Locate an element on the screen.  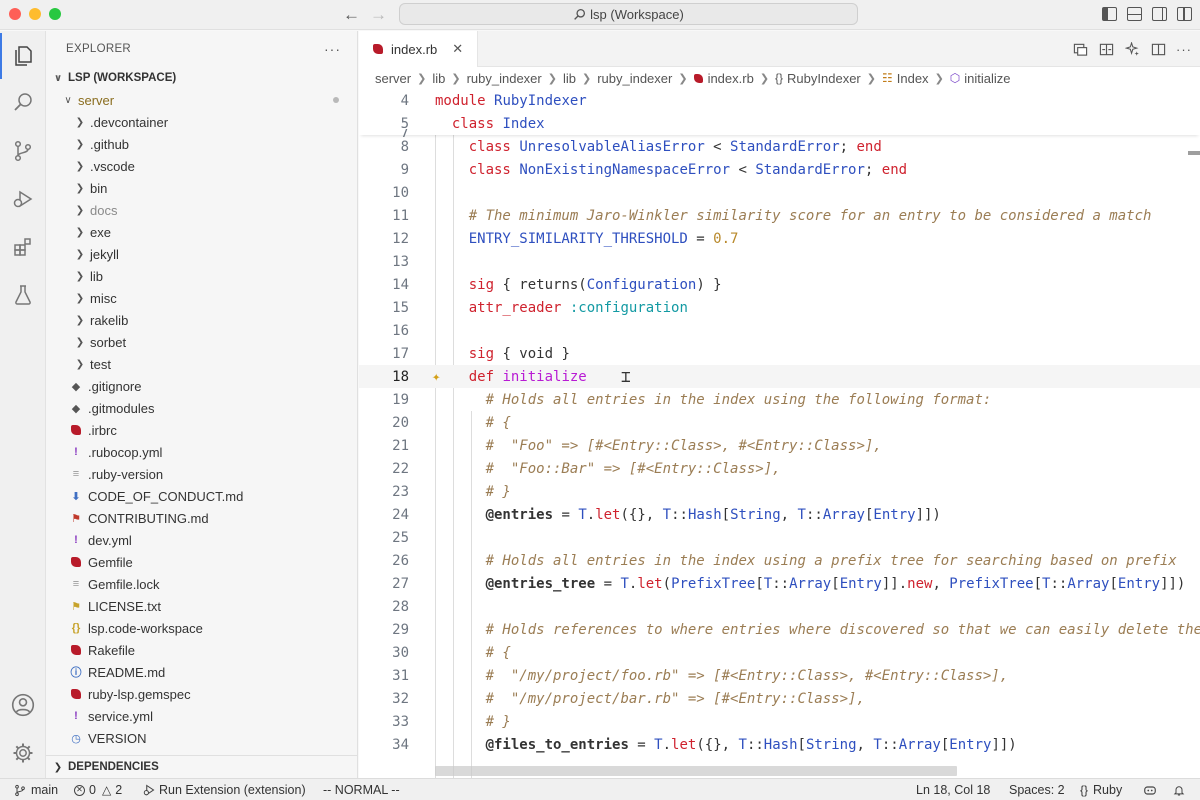
line-text: # } is located at coordinates (473, 492).